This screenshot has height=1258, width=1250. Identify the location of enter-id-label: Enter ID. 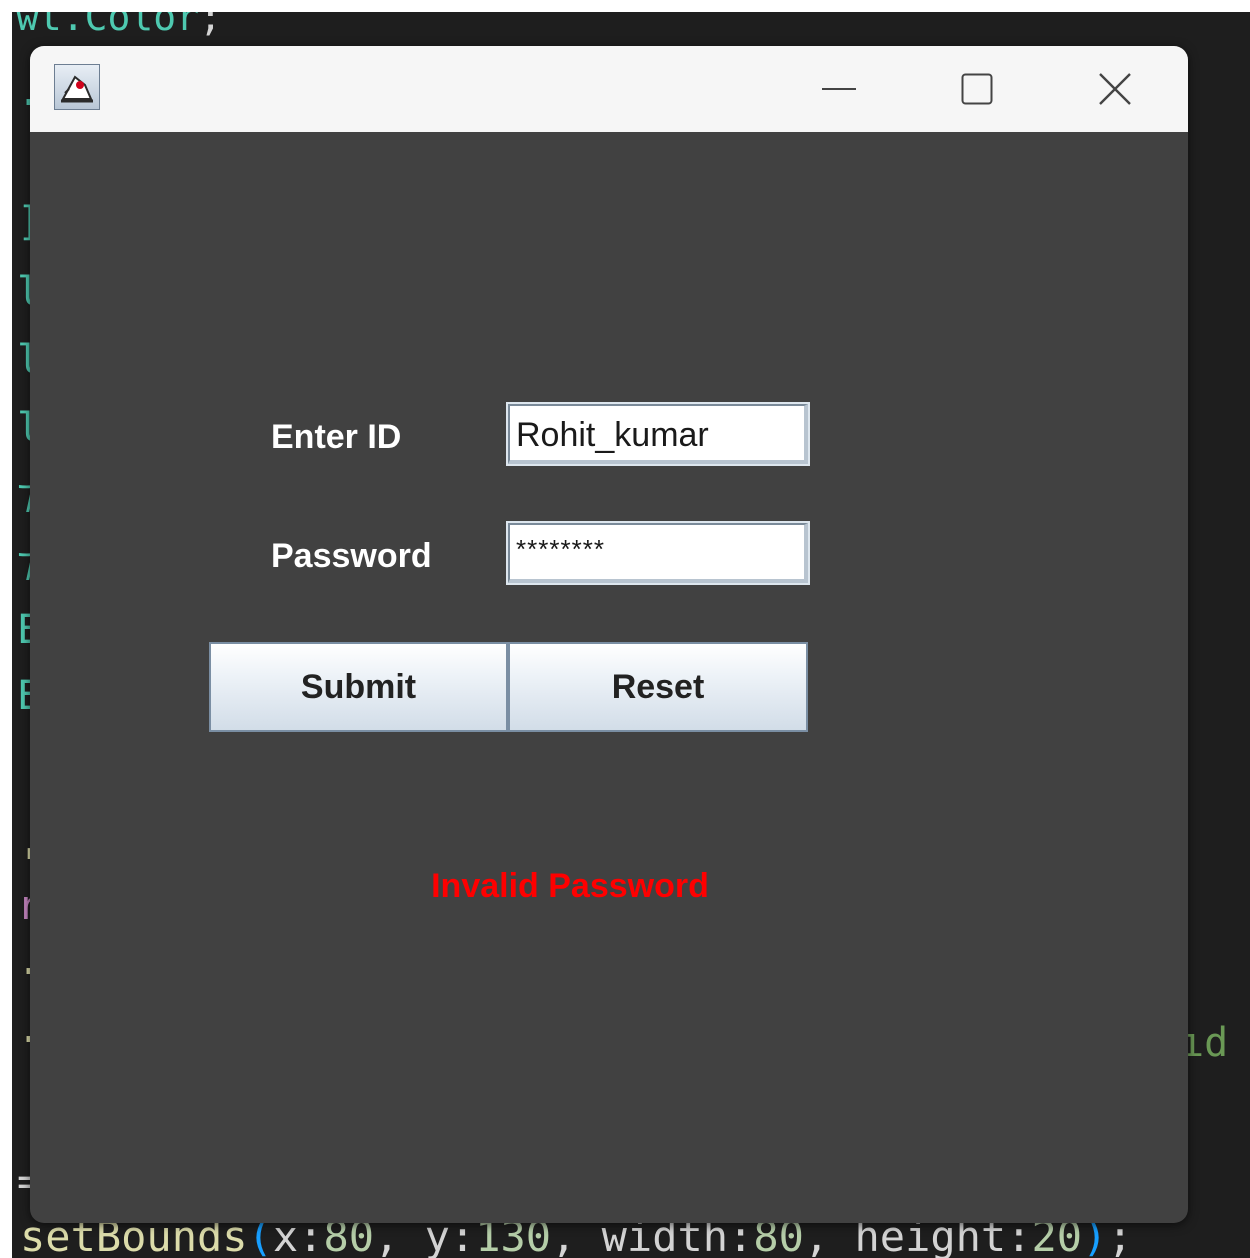
(336, 437).